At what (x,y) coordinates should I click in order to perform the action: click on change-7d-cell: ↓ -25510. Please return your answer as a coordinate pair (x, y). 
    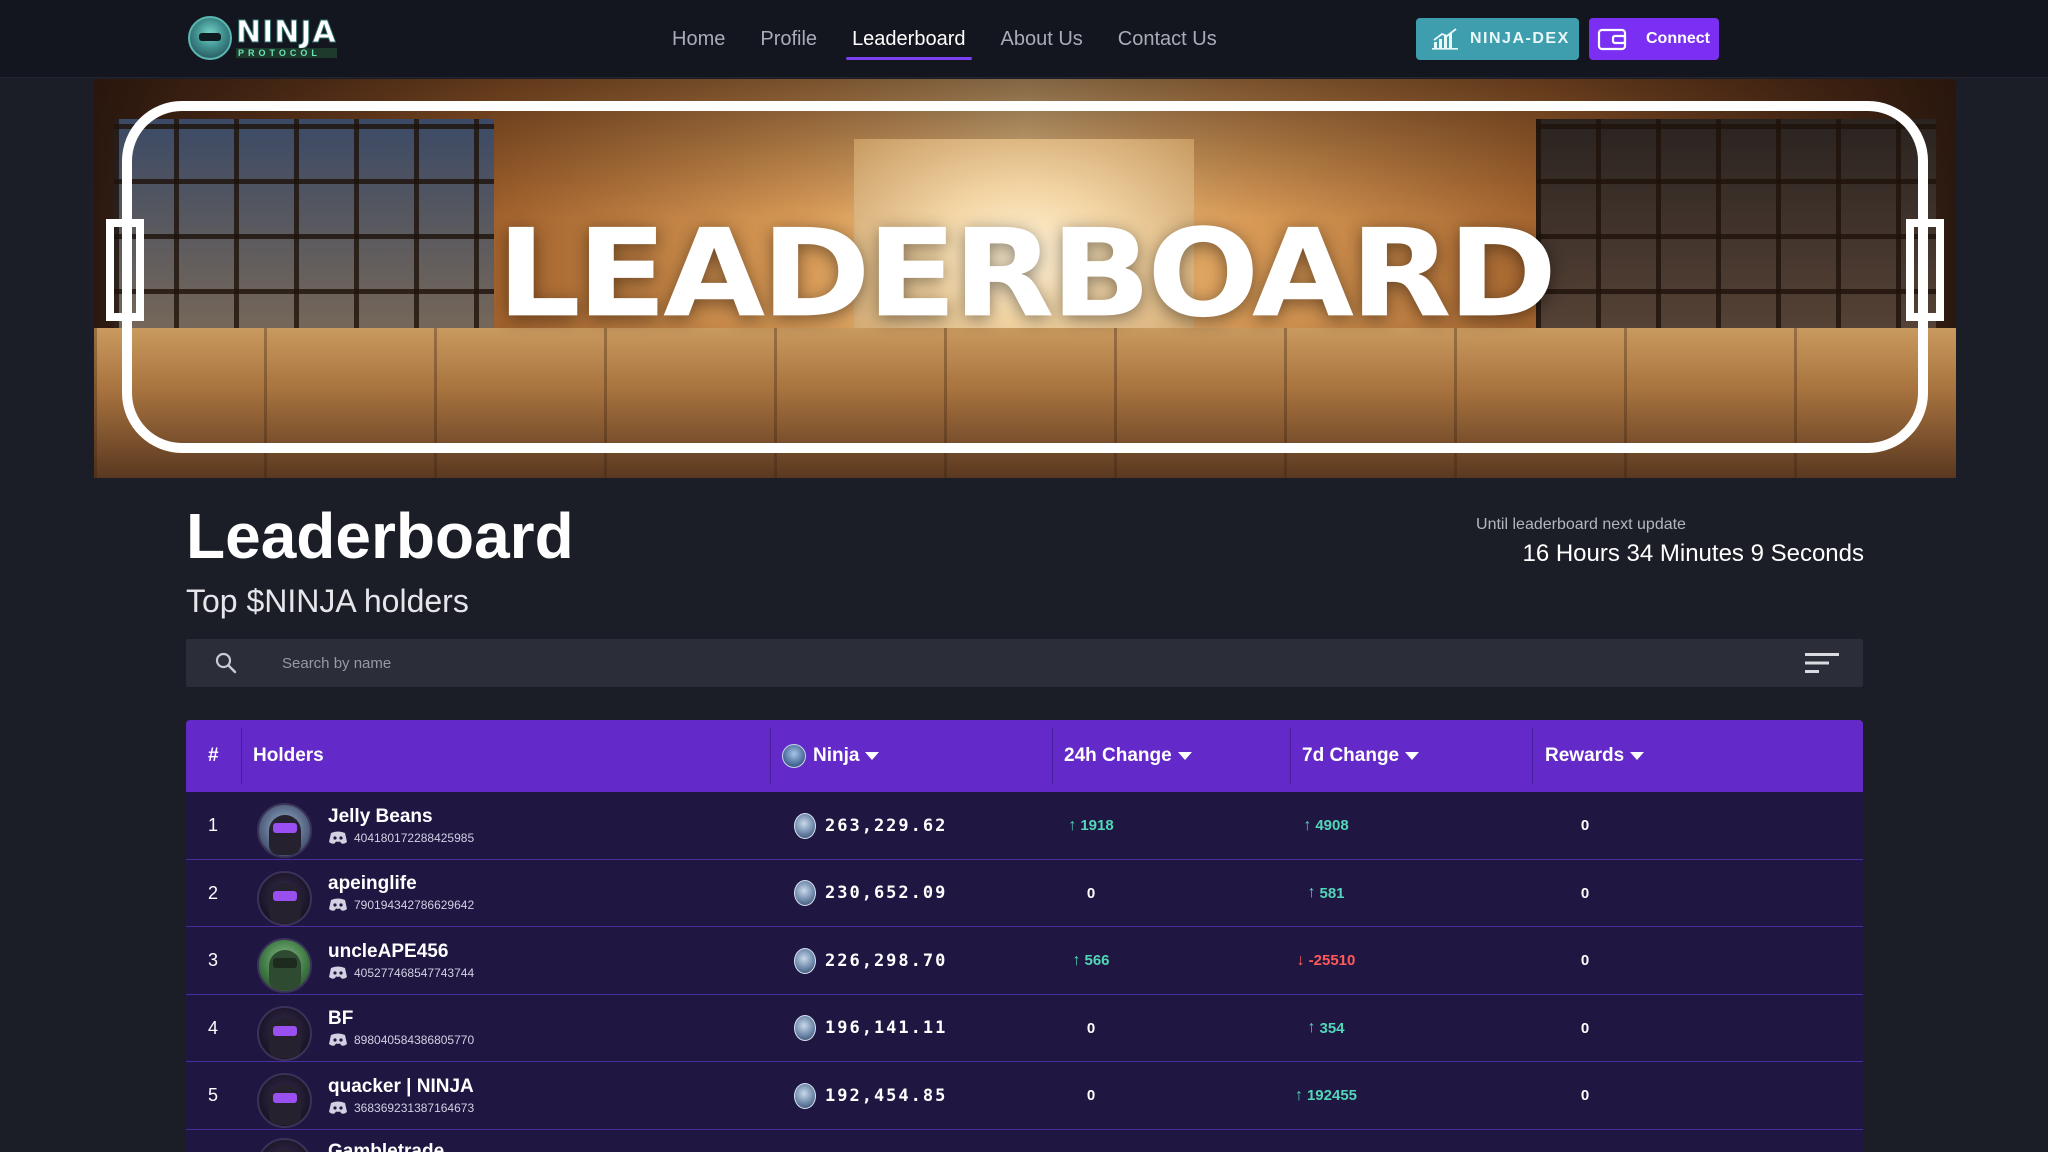
    Looking at the image, I should click on (1326, 960).